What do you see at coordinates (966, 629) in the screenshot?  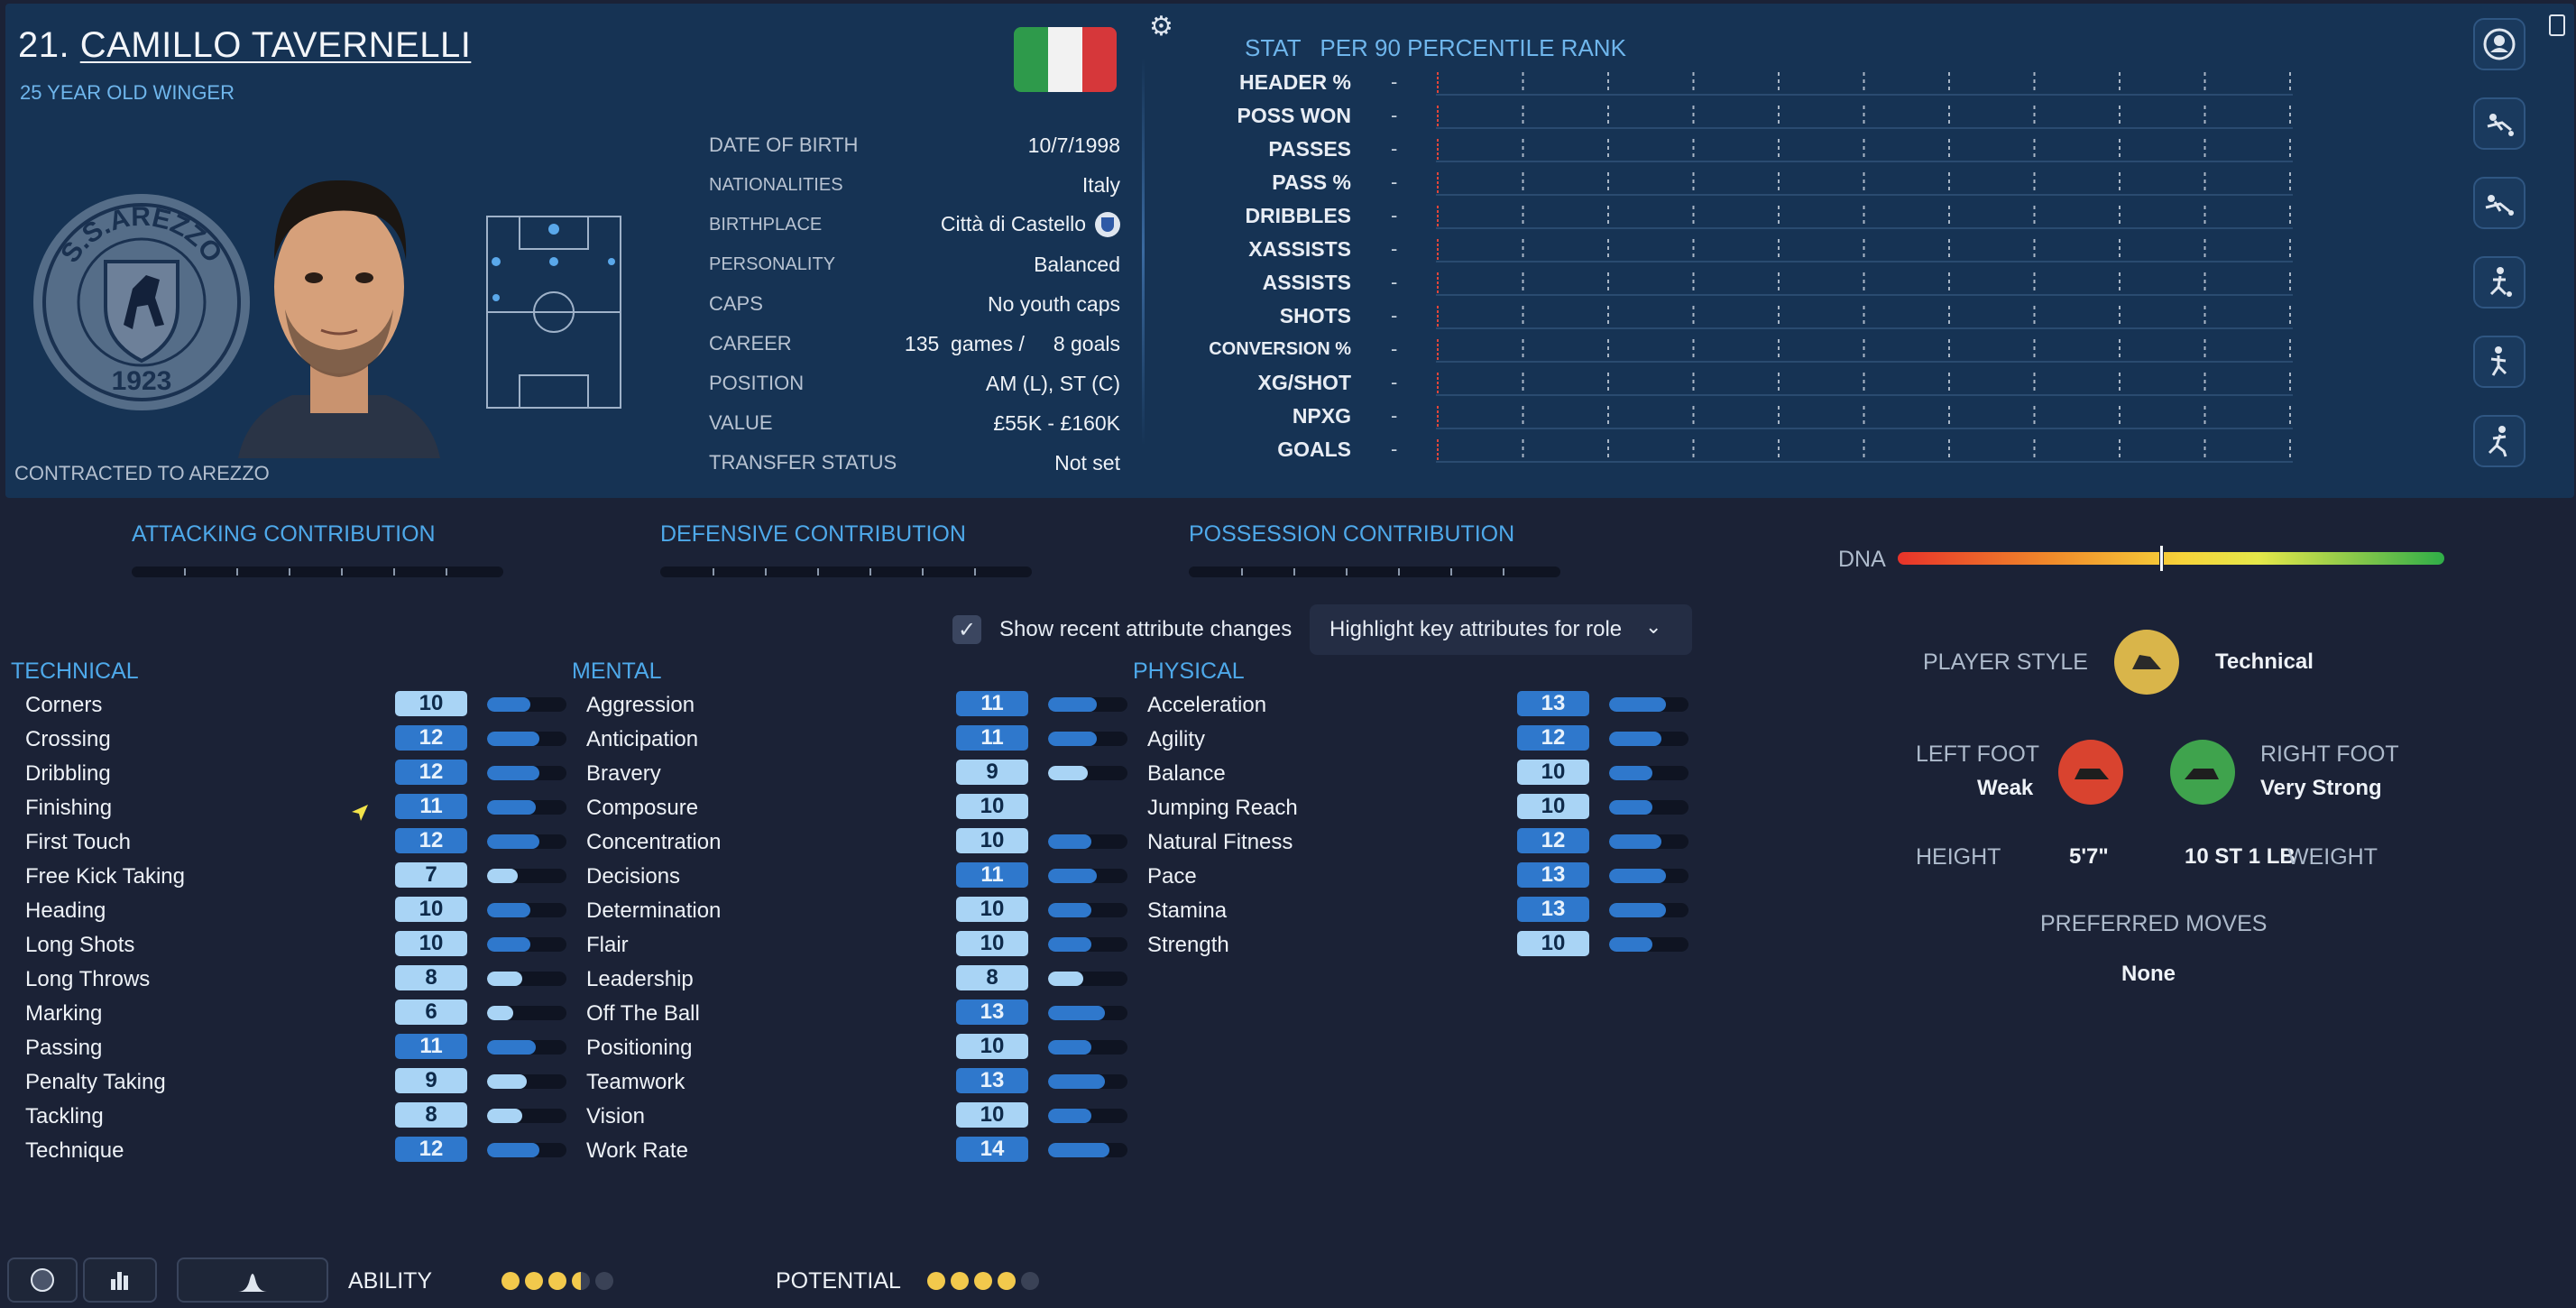 I see `recent-changes-checkbox: ✓` at bounding box center [966, 629].